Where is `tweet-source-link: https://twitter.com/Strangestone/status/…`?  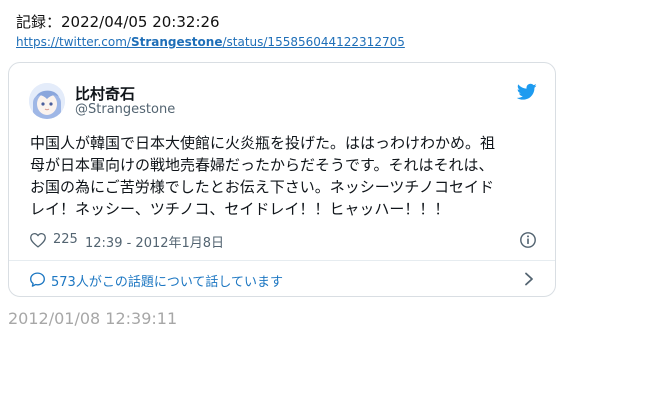
tweet-source-link: https://twitter.com/Strangestone/status/… is located at coordinates (210, 42).